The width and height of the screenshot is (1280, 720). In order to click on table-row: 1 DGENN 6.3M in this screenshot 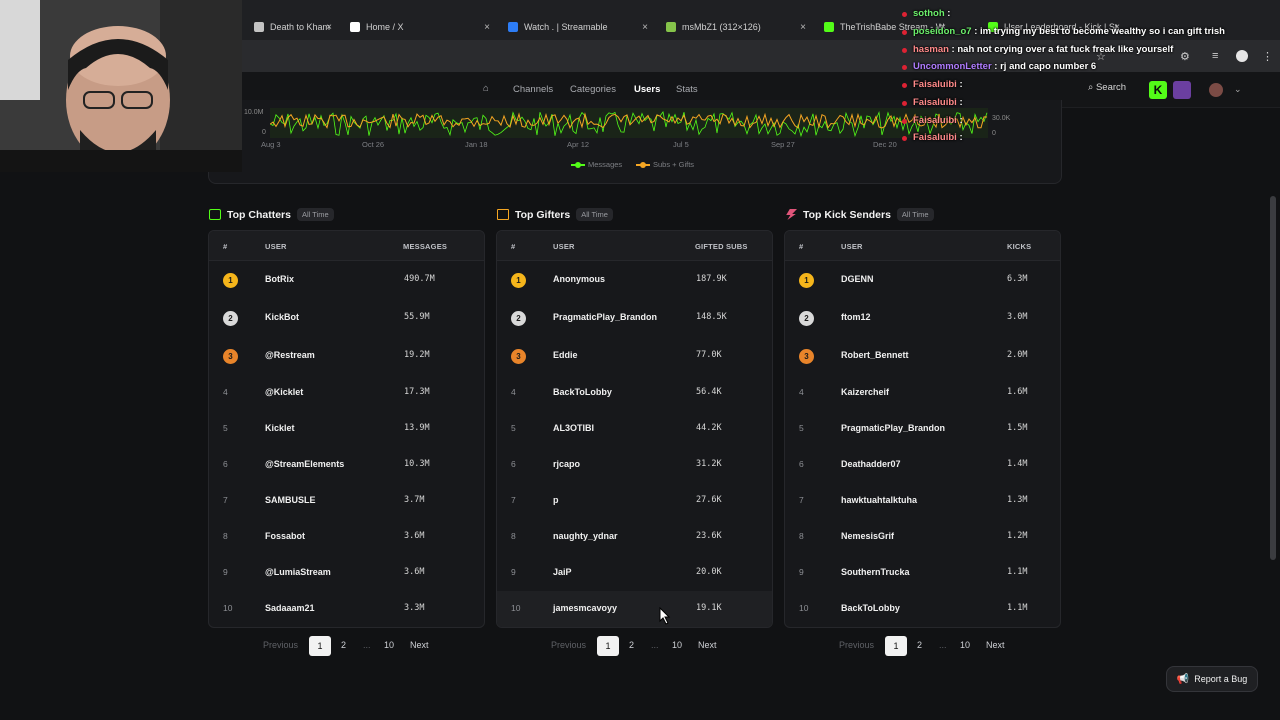, I will do `click(922, 280)`.